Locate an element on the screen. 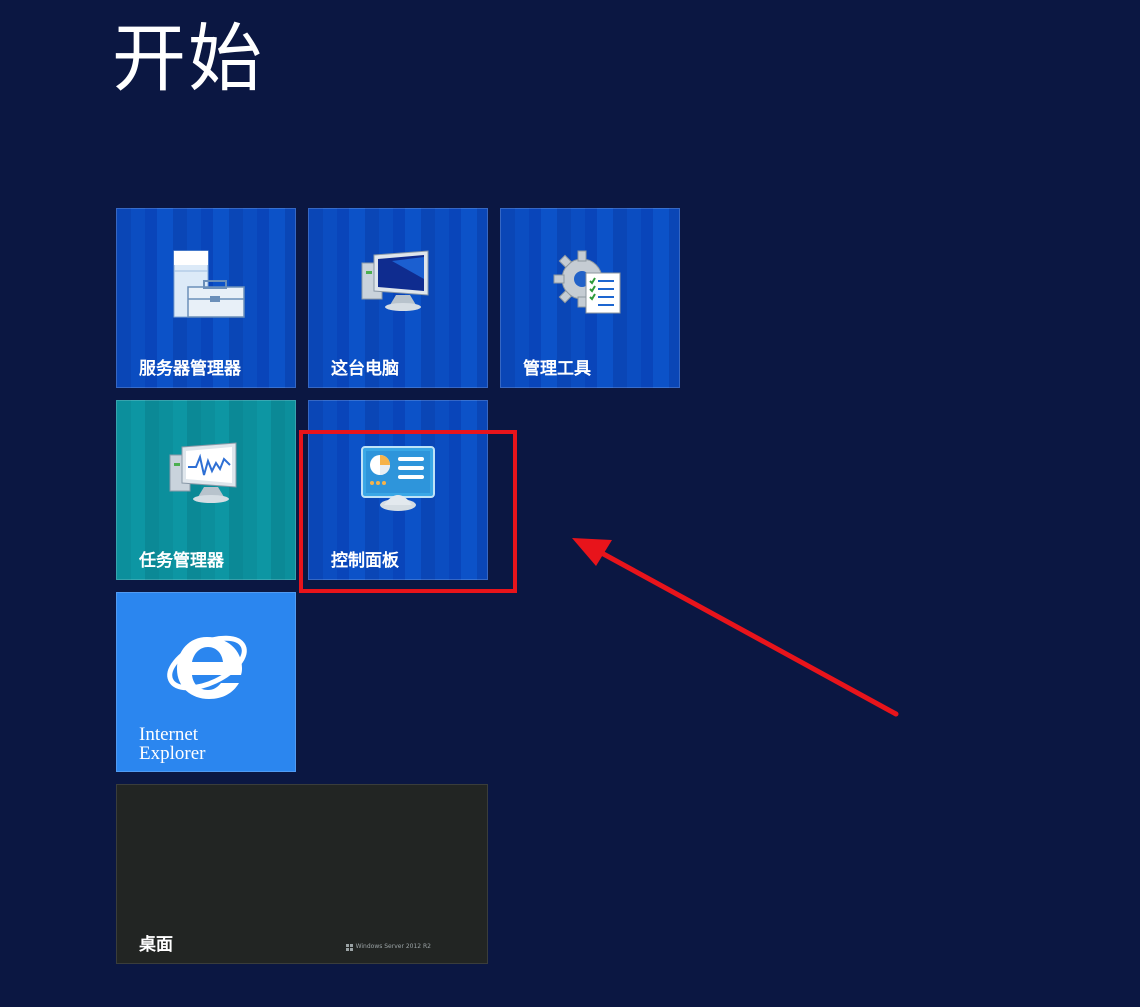 The height and width of the screenshot is (1007, 1140). tile-label-line1: Internet is located at coordinates (169, 734).